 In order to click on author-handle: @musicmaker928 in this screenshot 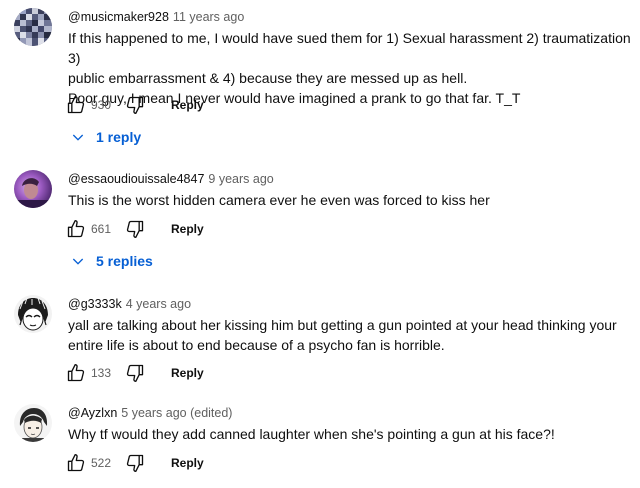, I will do `click(118, 17)`.